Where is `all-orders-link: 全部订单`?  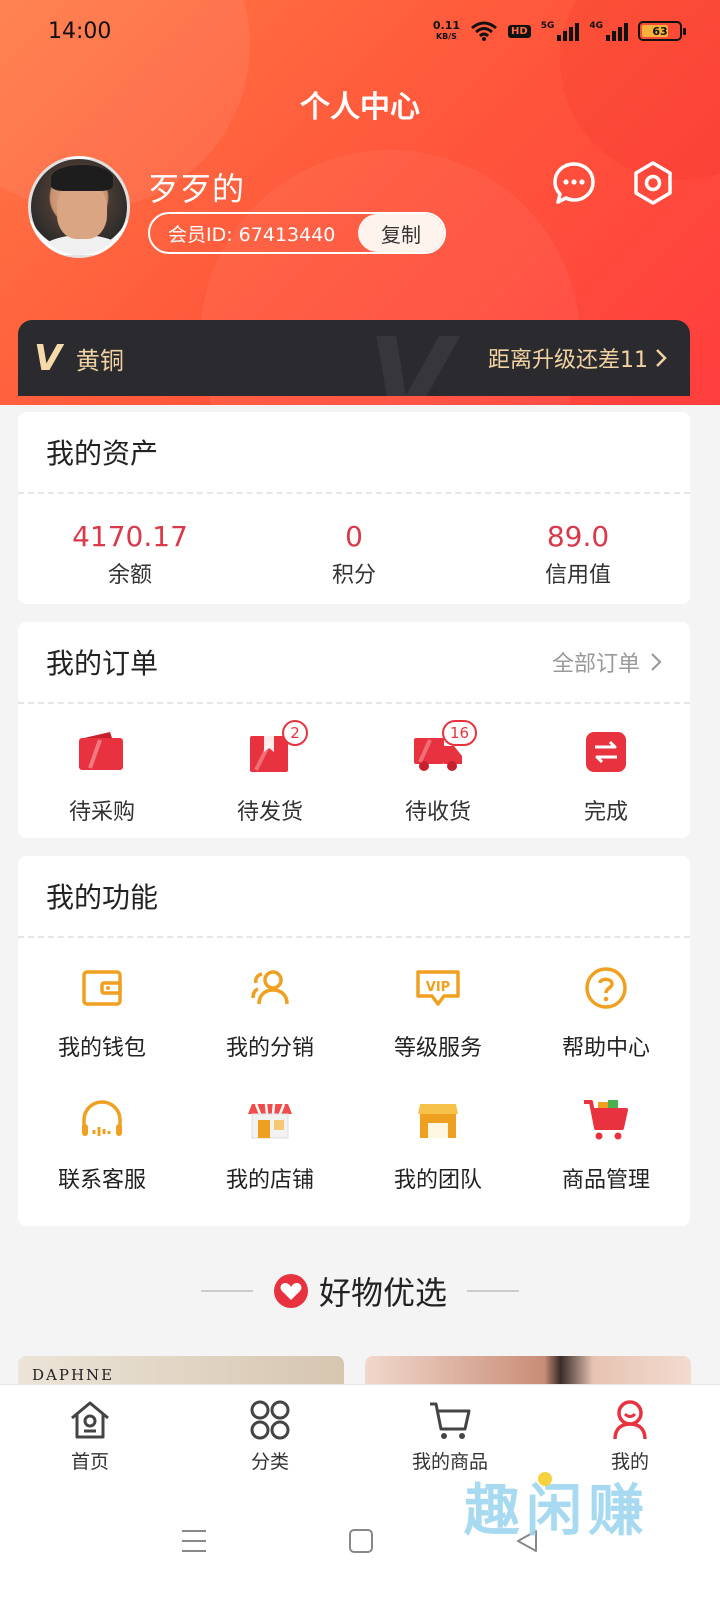
all-orders-link: 全部订单 is located at coordinates (607, 662).